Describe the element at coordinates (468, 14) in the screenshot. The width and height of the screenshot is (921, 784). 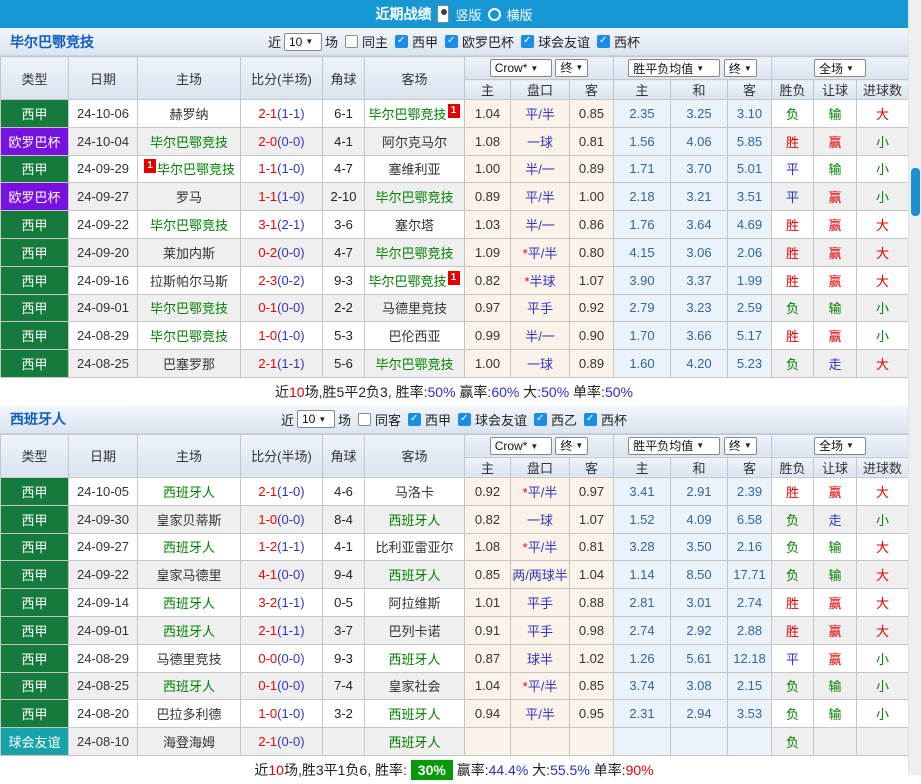
I see `vertical-layout-label: 竖版` at that location.